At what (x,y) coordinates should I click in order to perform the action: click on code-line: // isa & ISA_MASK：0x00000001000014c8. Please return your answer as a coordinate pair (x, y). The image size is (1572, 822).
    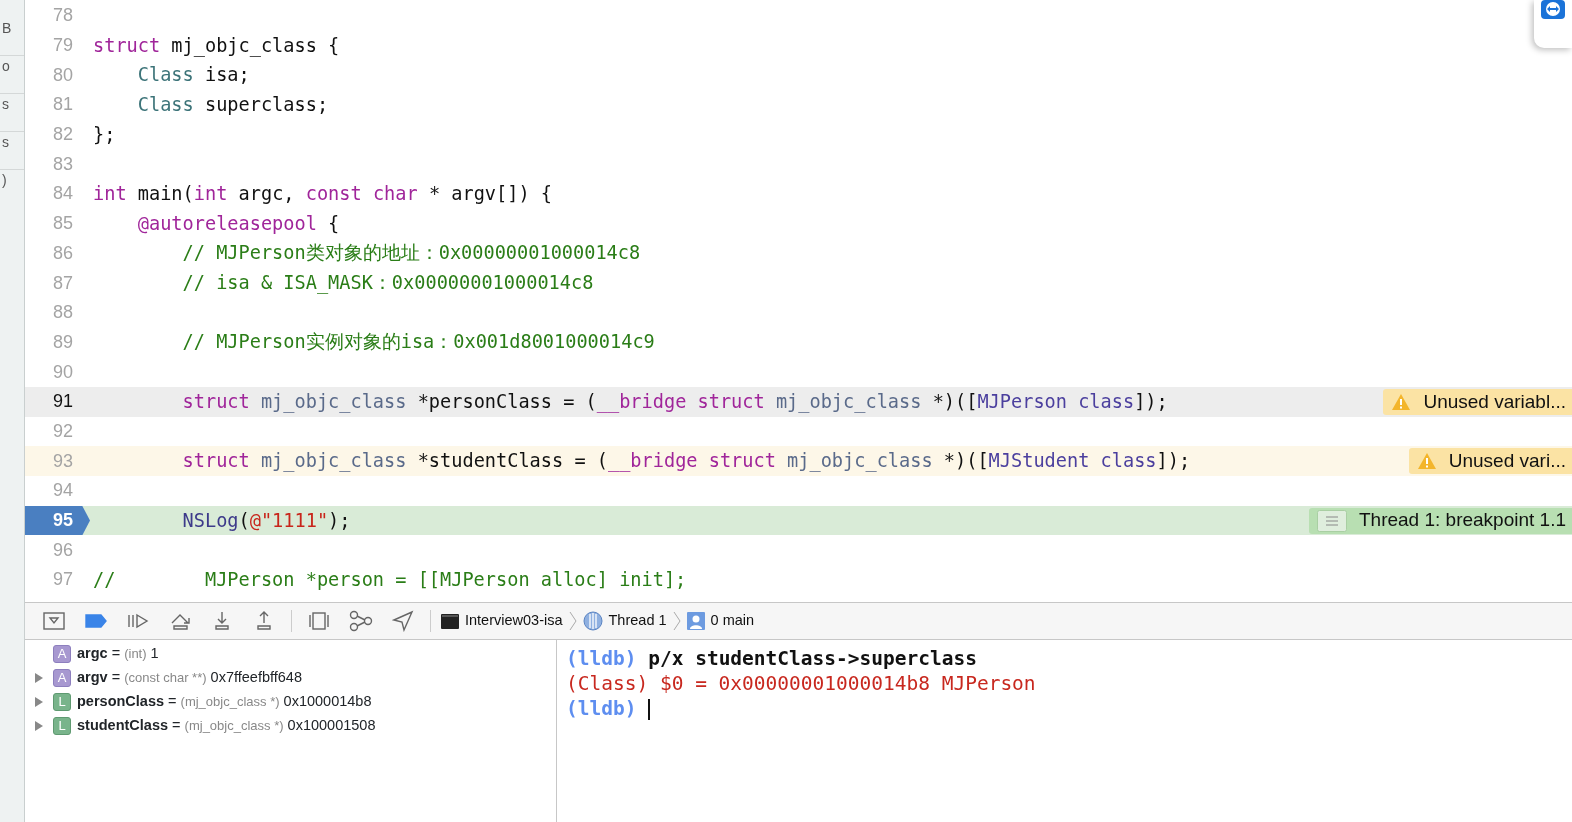
    Looking at the image, I should click on (387, 283).